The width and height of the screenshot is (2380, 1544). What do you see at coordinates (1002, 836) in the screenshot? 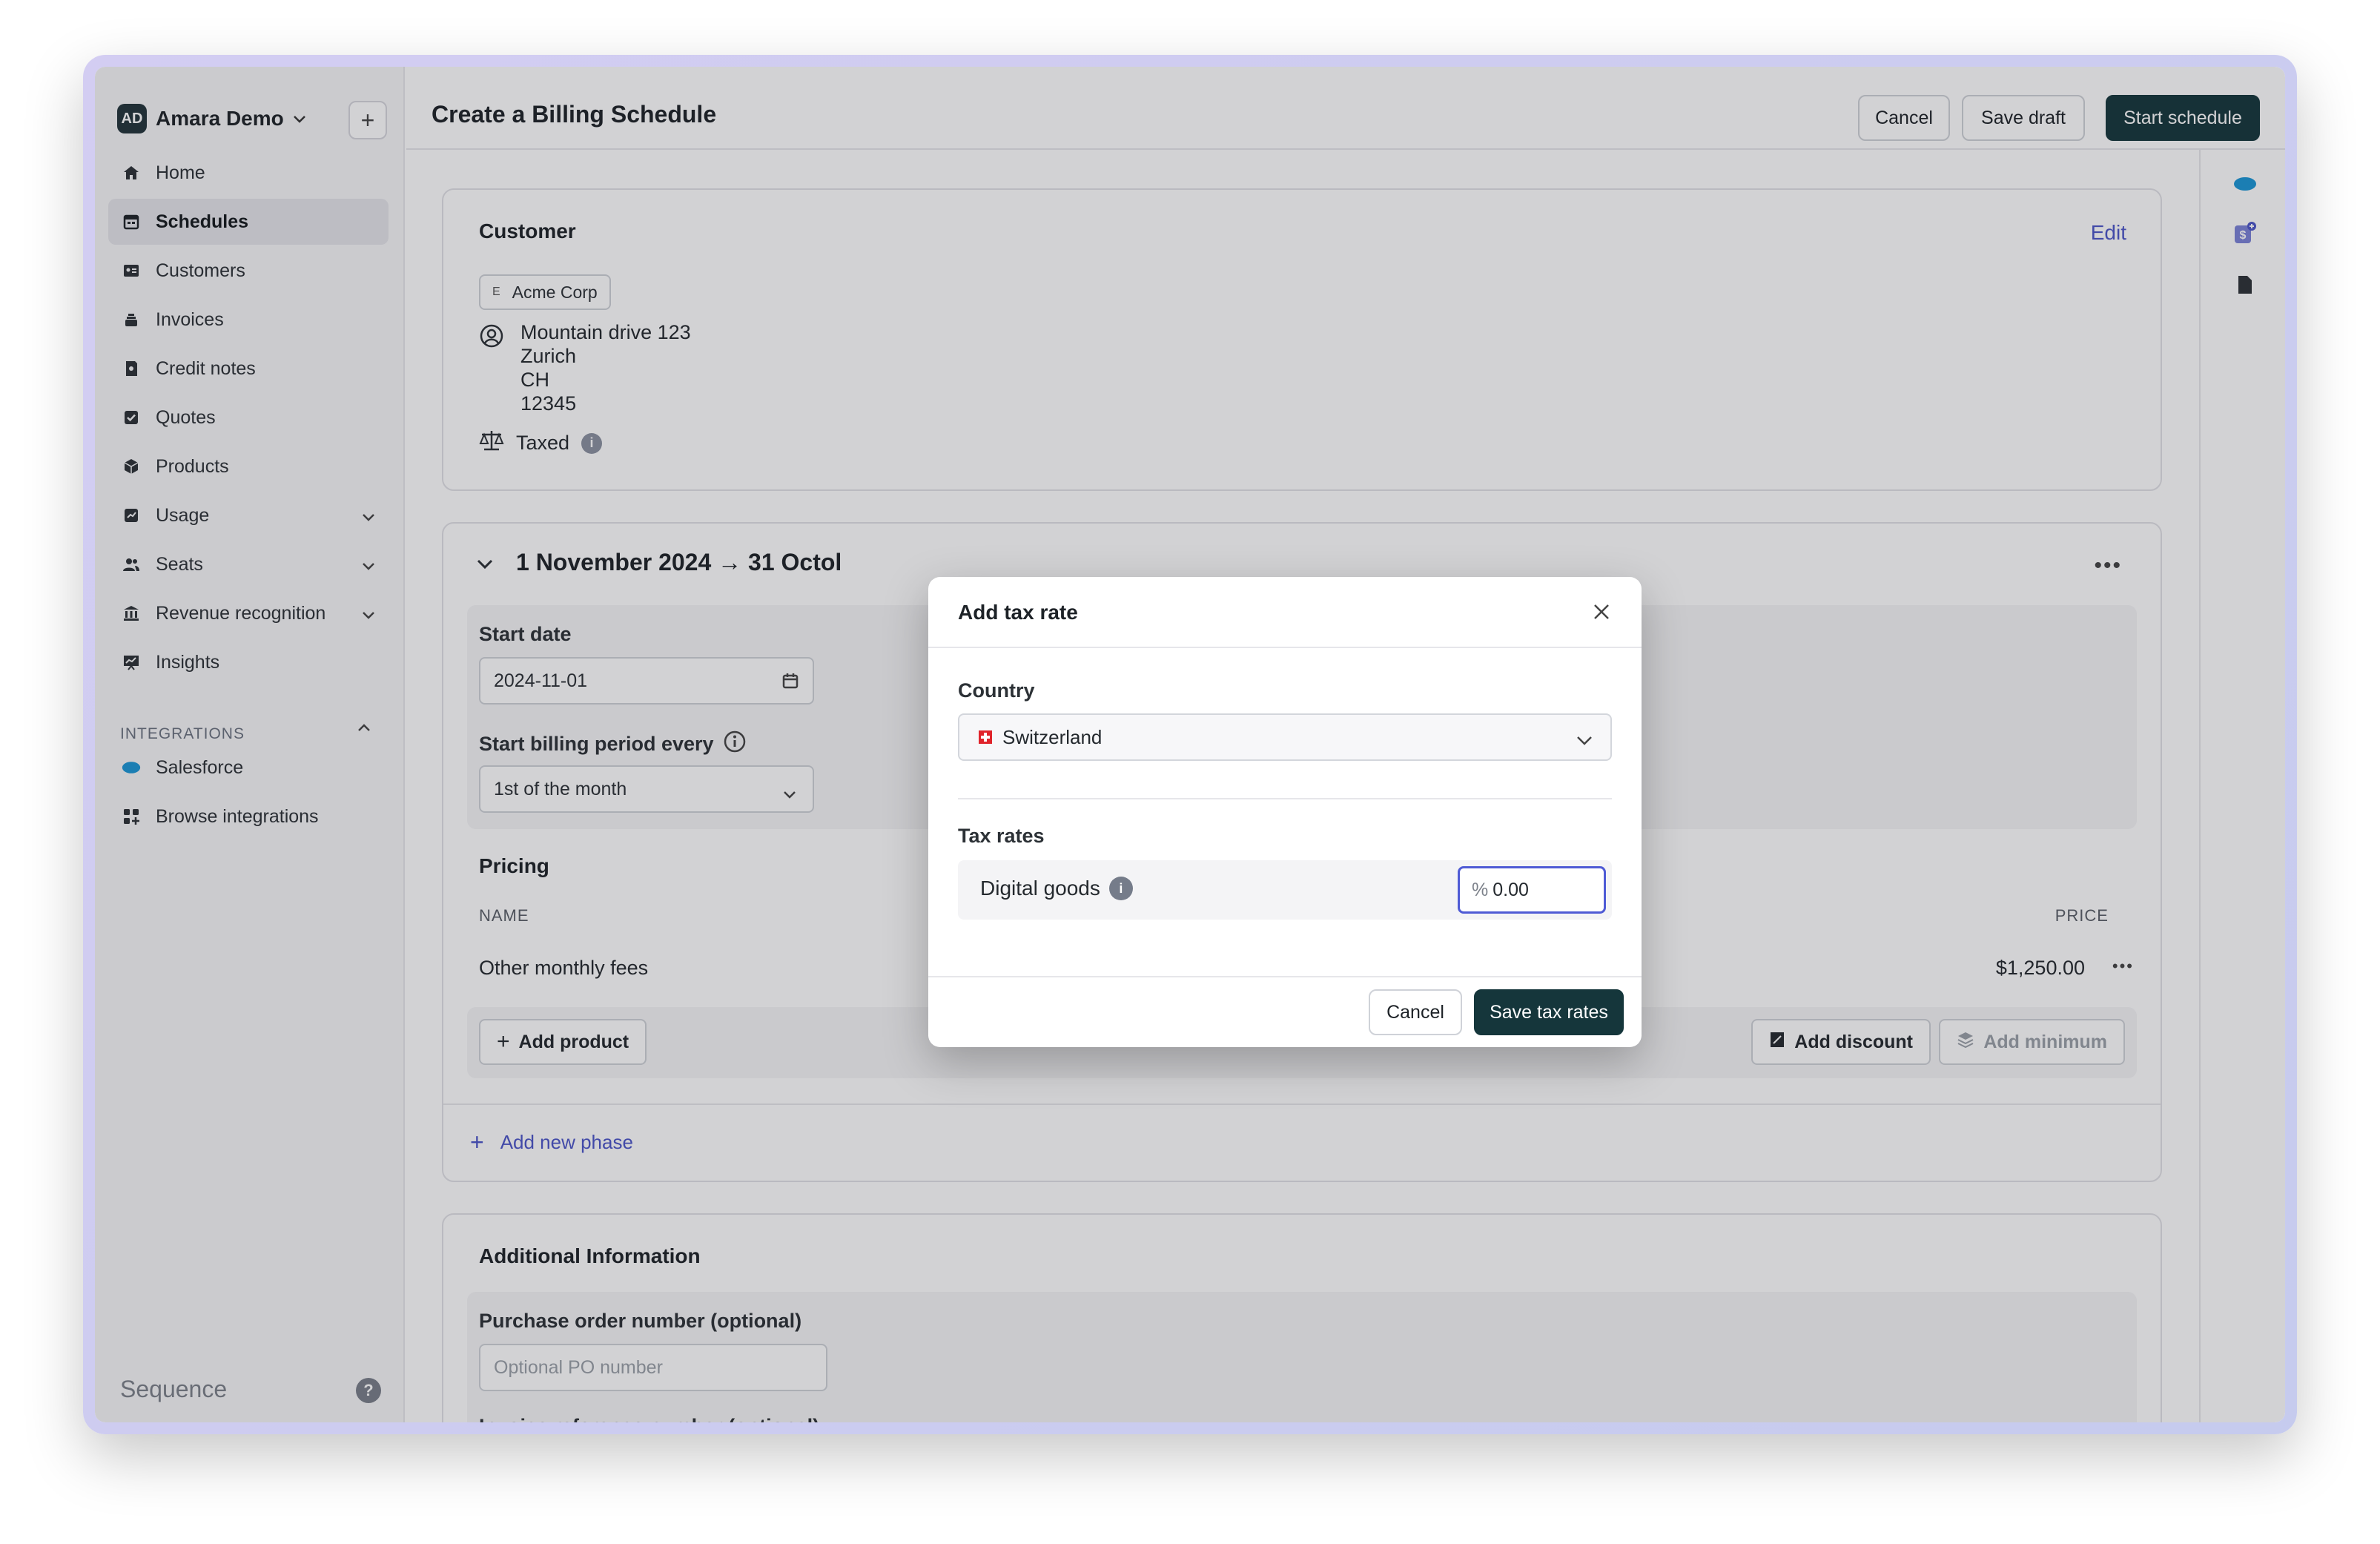
I see `tax-rates-label: Tax rates` at bounding box center [1002, 836].